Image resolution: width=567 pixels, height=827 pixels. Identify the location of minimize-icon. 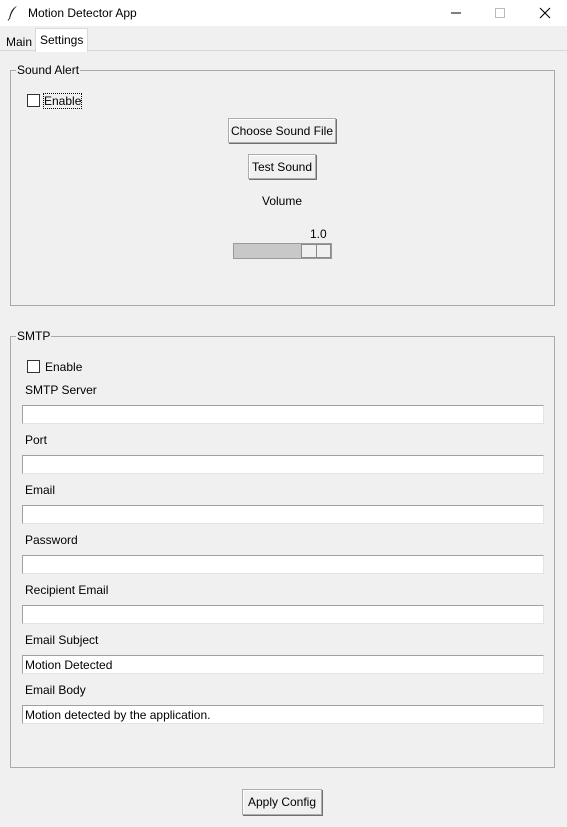
(456, 13).